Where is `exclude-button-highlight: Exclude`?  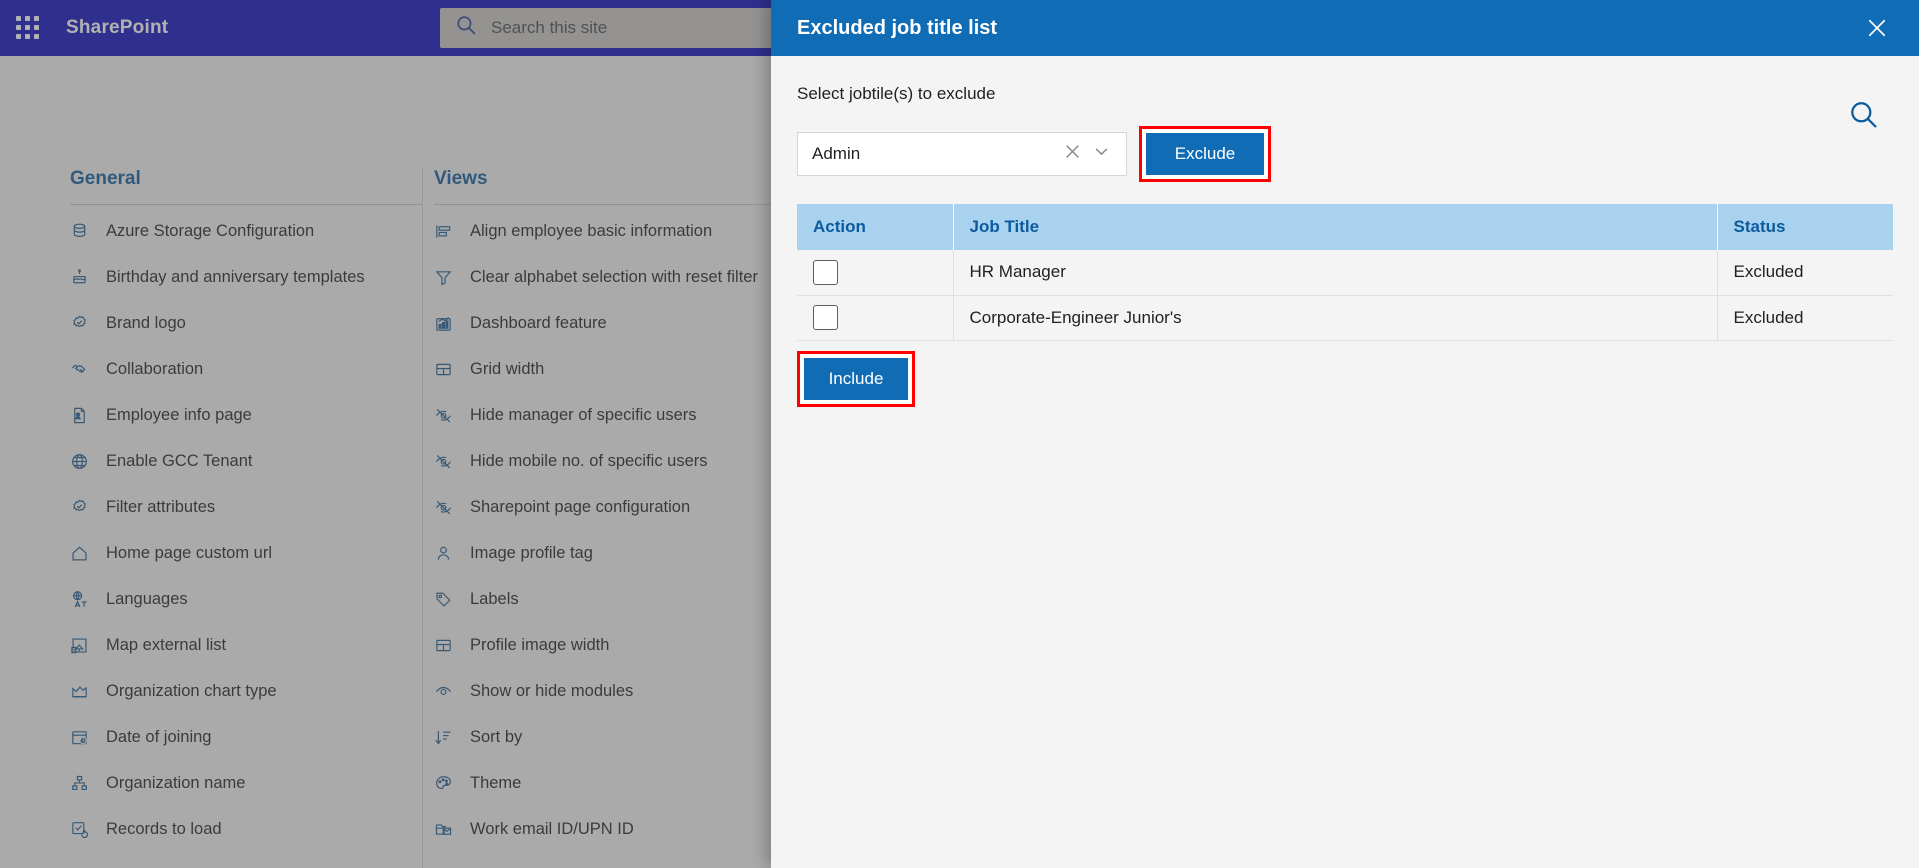 exclude-button-highlight: Exclude is located at coordinates (1205, 154).